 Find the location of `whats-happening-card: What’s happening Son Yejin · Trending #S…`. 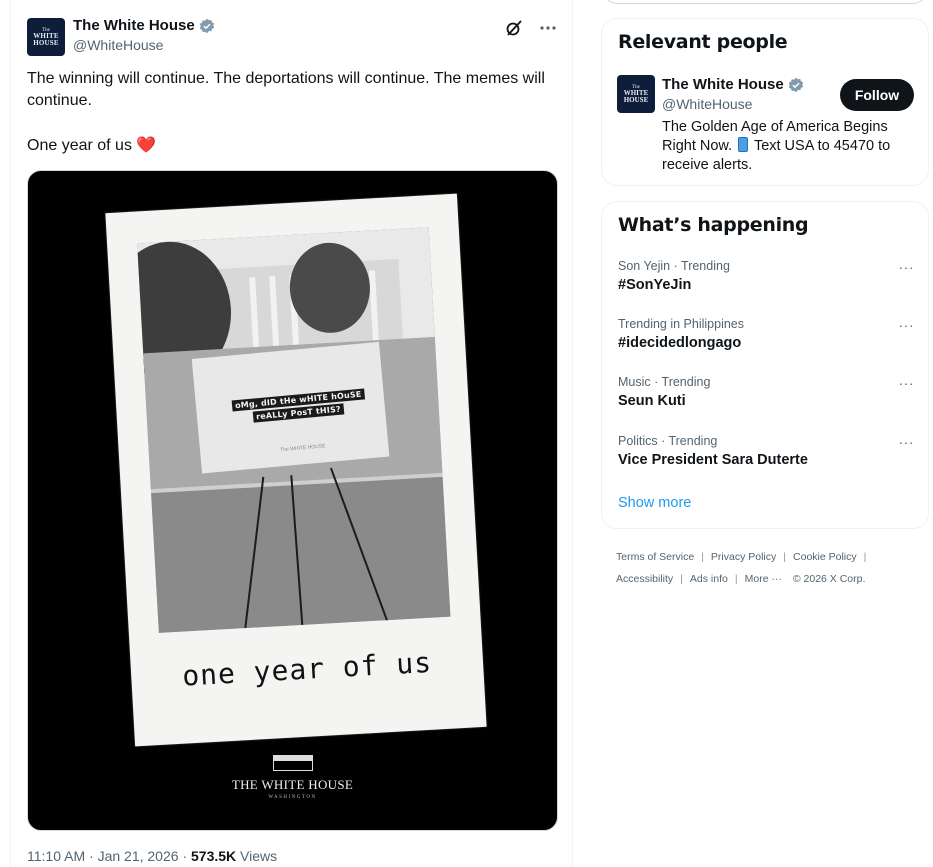

whats-happening-card: What’s happening Son Yejin · Trending #S… is located at coordinates (765, 365).